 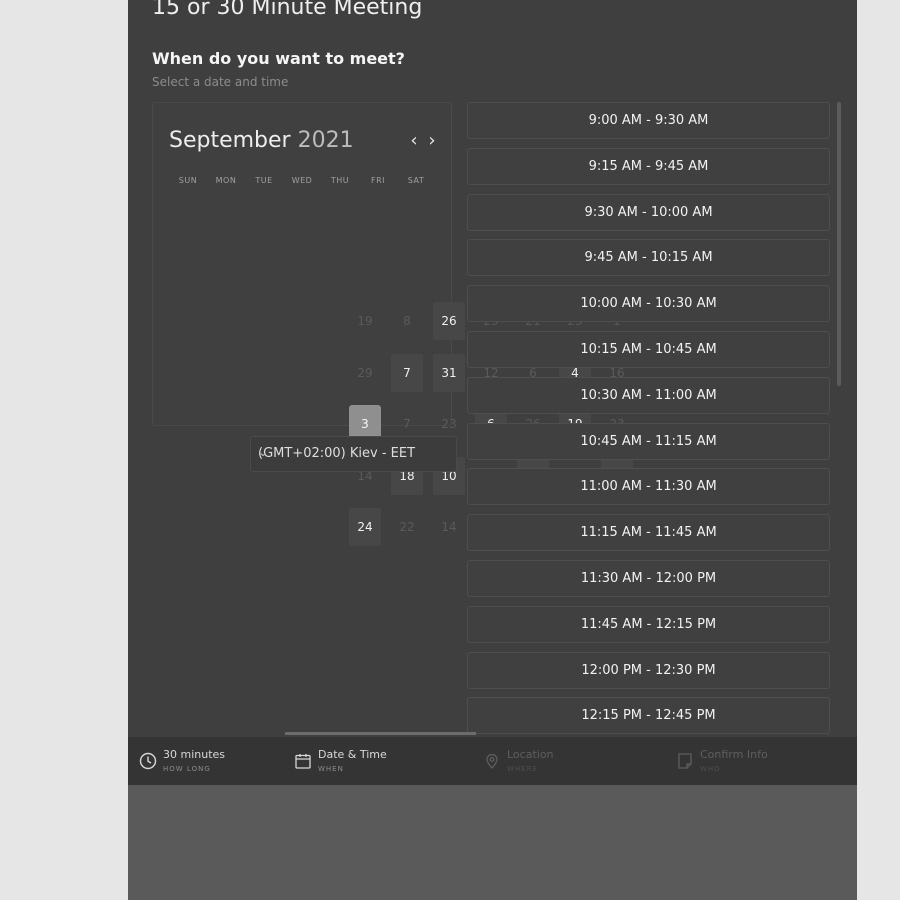 I want to click on weekday-label: SUN, so click(x=188, y=180).